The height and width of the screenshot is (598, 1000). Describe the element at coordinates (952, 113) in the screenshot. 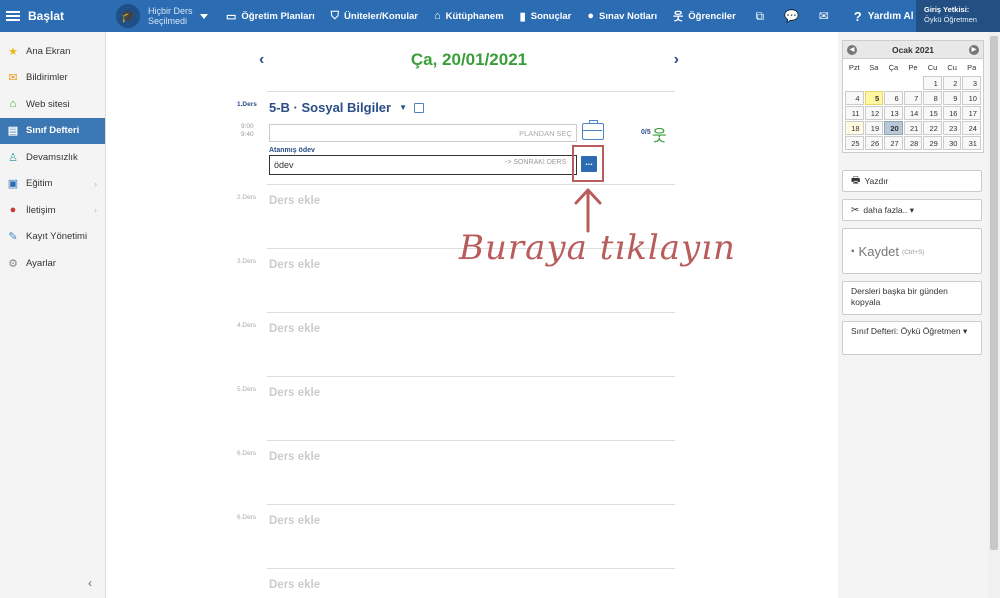

I see `calendar-day: 16` at that location.